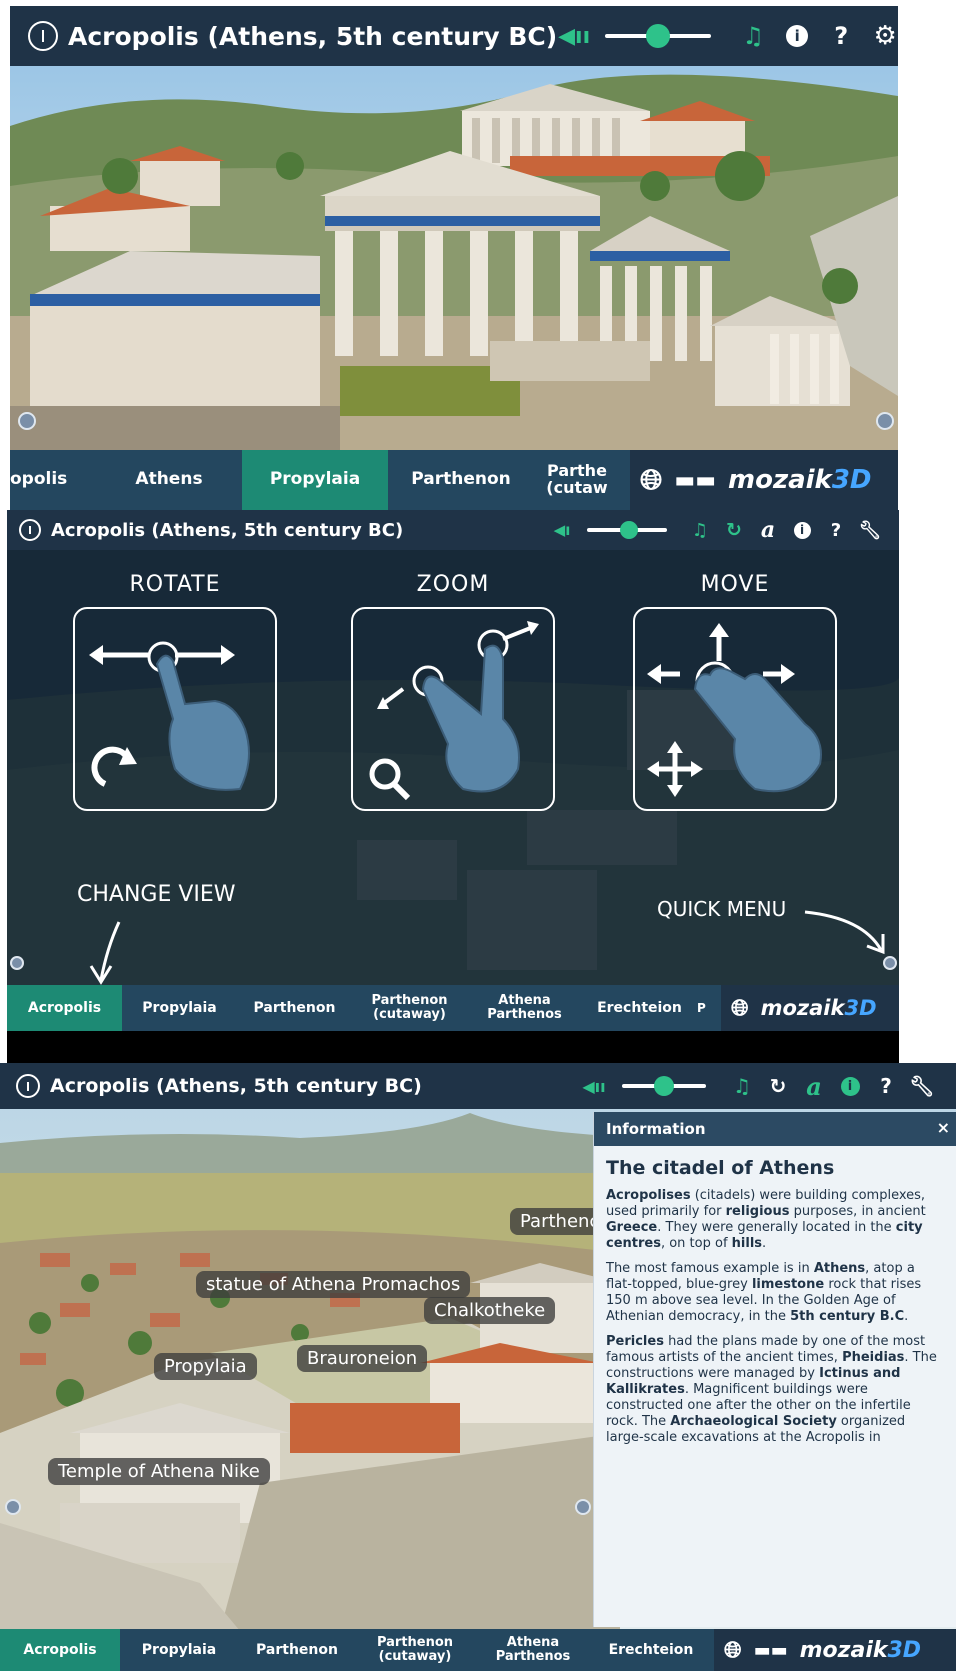  What do you see at coordinates (294, 1008) in the screenshot?
I see `tab-parthenon-2: Parthenon` at bounding box center [294, 1008].